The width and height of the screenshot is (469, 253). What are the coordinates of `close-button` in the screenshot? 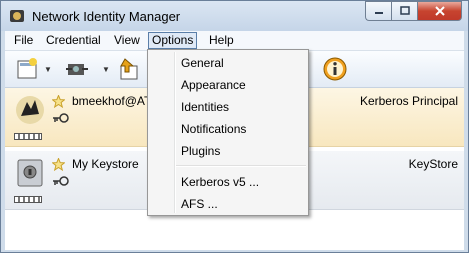 It's located at (439, 11).